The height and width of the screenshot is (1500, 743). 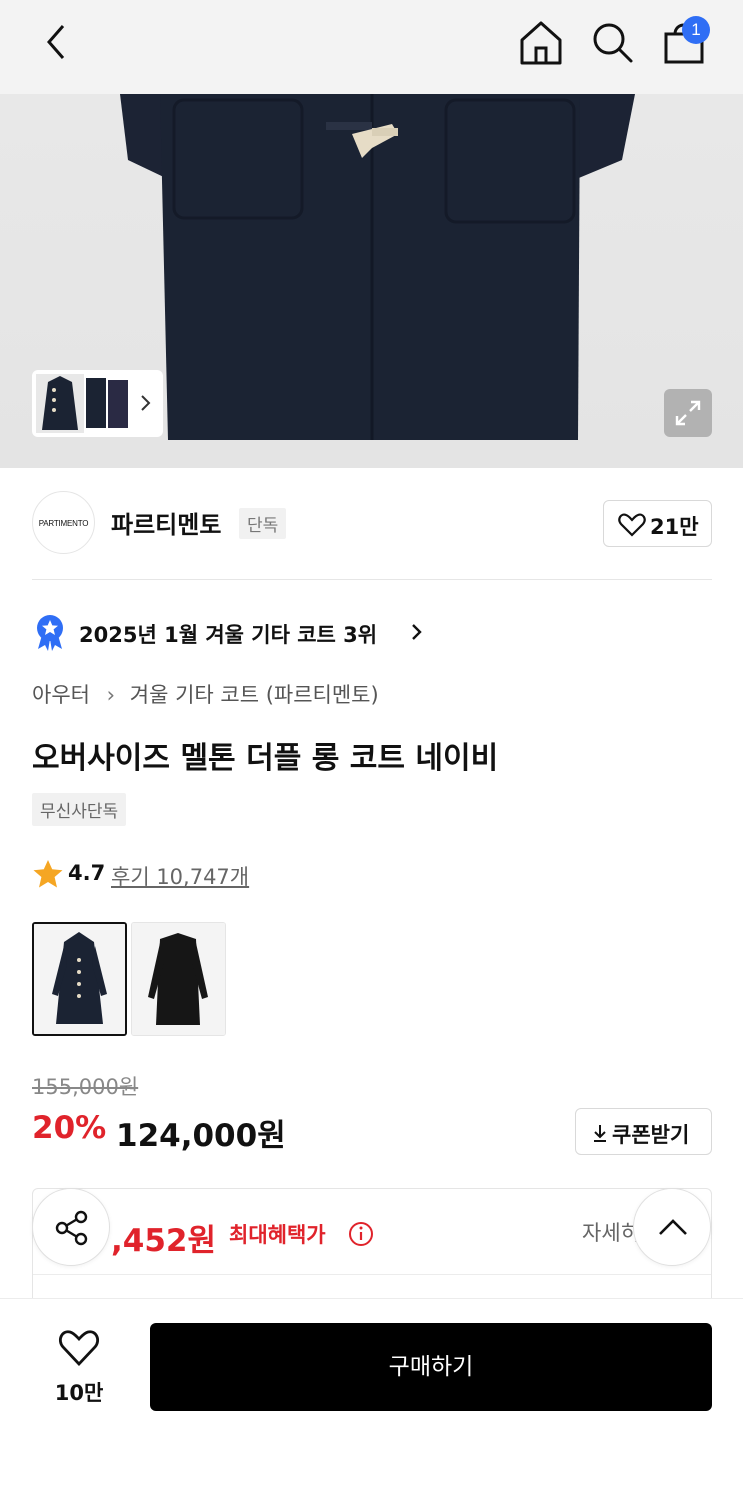 What do you see at coordinates (82, 403) in the screenshot?
I see `thumbnail-images` at bounding box center [82, 403].